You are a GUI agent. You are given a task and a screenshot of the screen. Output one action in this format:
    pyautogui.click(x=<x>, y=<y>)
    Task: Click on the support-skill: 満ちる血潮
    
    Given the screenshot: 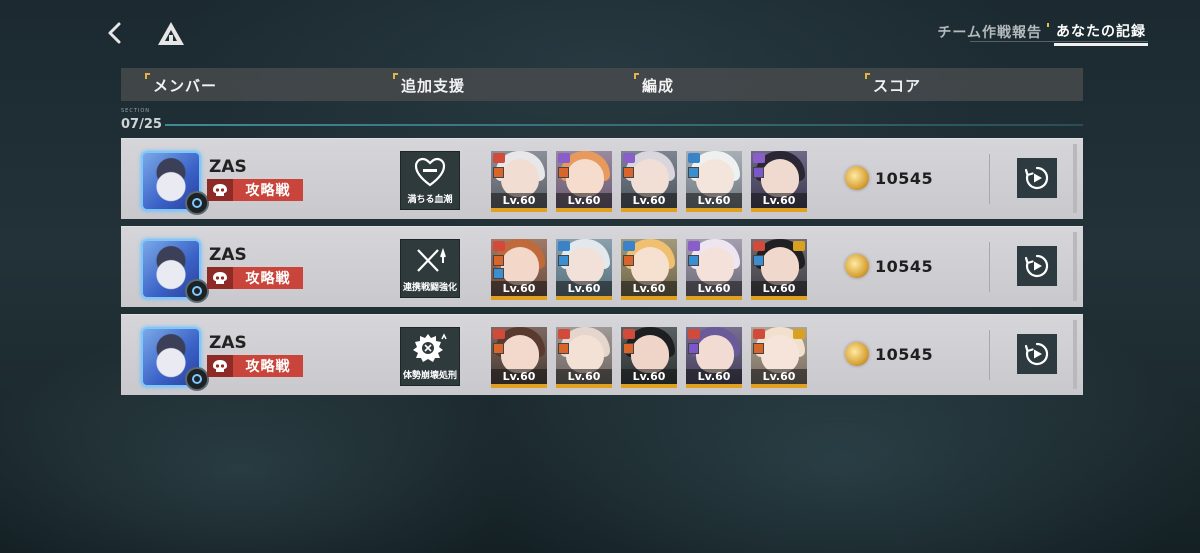 What is the action you would take?
    pyautogui.click(x=430, y=180)
    